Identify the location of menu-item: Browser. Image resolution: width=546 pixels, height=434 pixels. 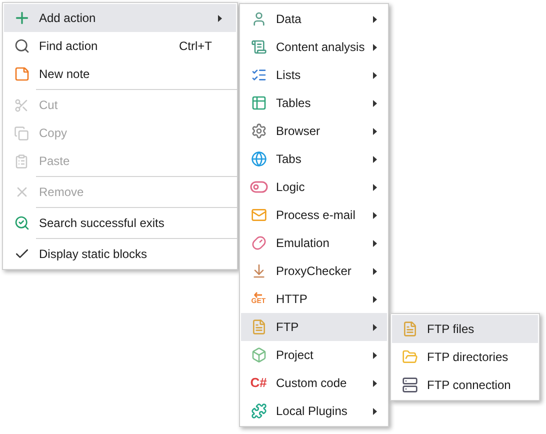
(314, 131).